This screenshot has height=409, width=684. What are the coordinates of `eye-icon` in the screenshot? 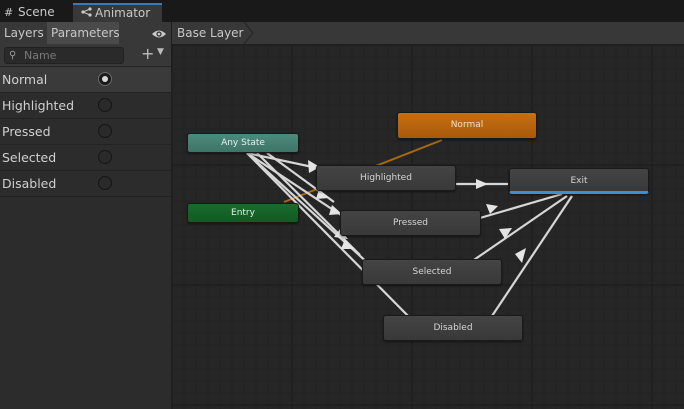 It's located at (159, 33).